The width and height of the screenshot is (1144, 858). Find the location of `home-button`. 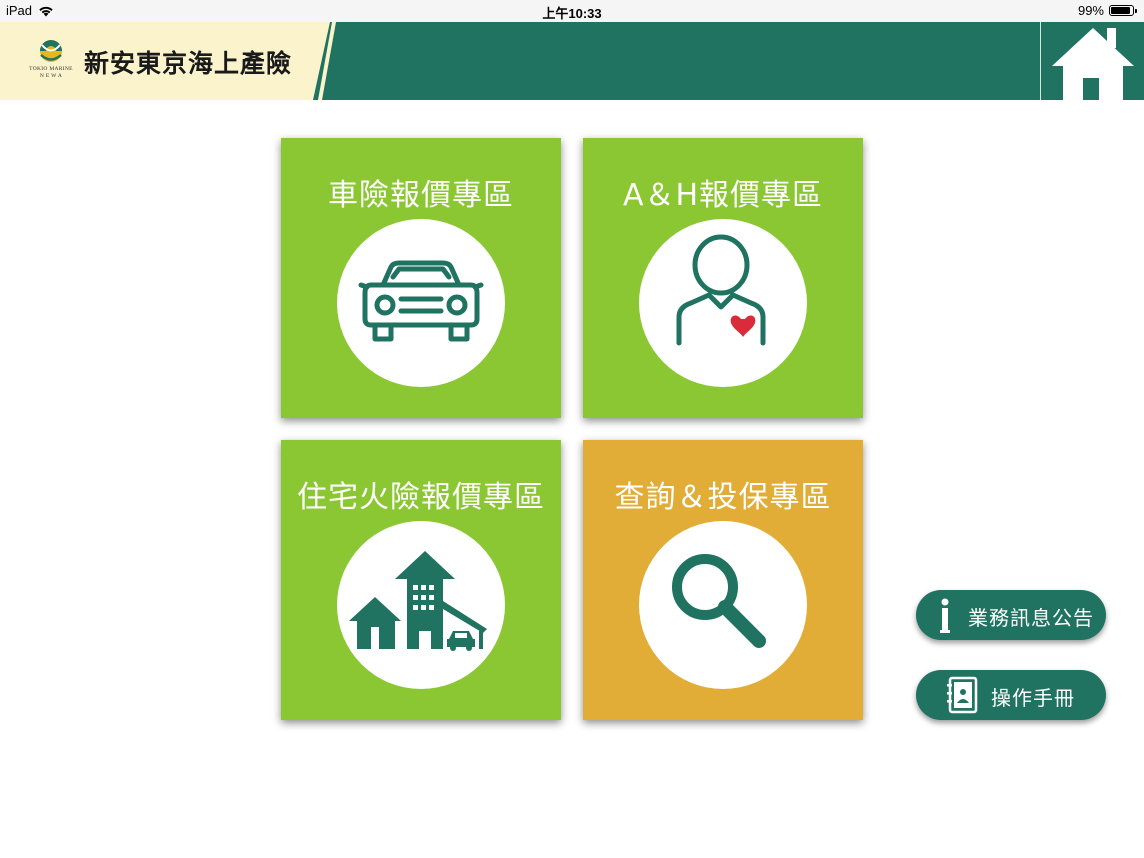

home-button is located at coordinates (1092, 61).